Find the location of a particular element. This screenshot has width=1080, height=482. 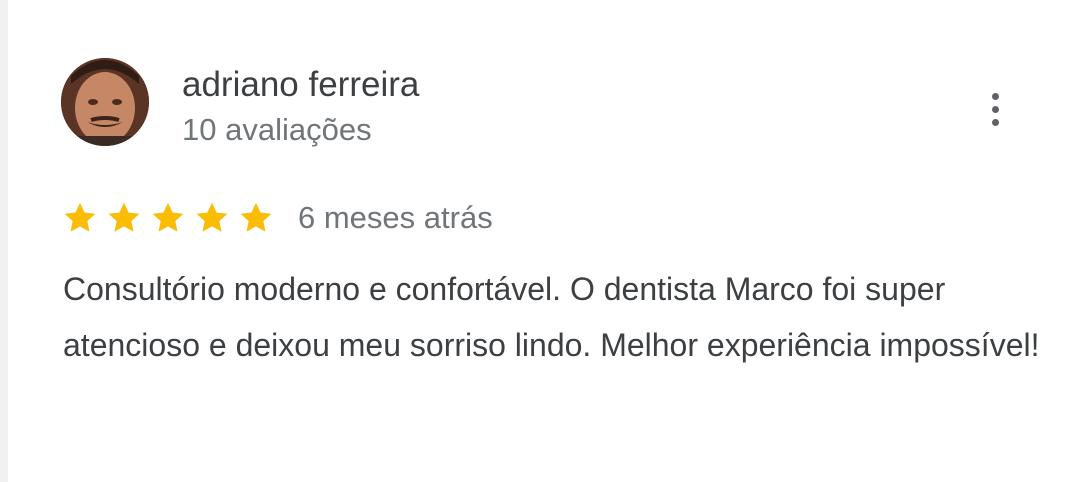

author-name: adriano ferreira is located at coordinates (300, 85).